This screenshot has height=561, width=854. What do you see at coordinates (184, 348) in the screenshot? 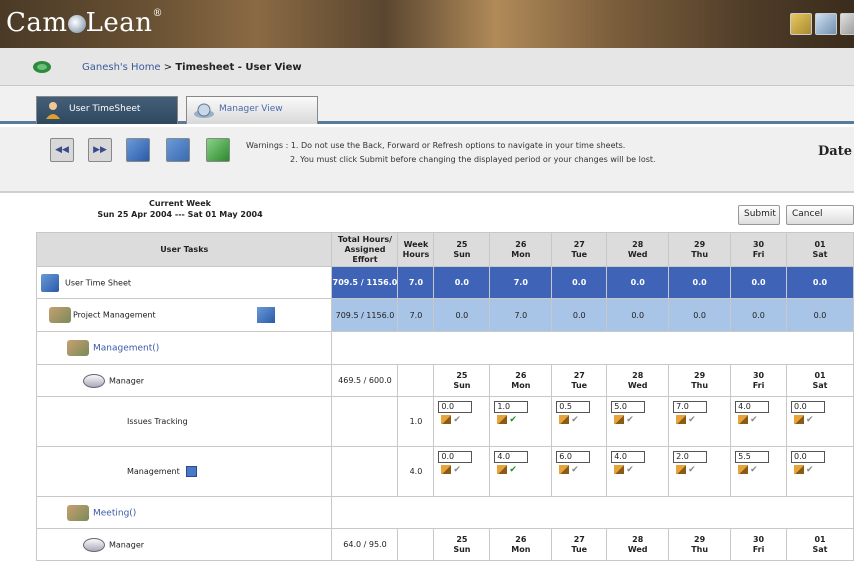
I see `category-management-cell: Management()` at bounding box center [184, 348].